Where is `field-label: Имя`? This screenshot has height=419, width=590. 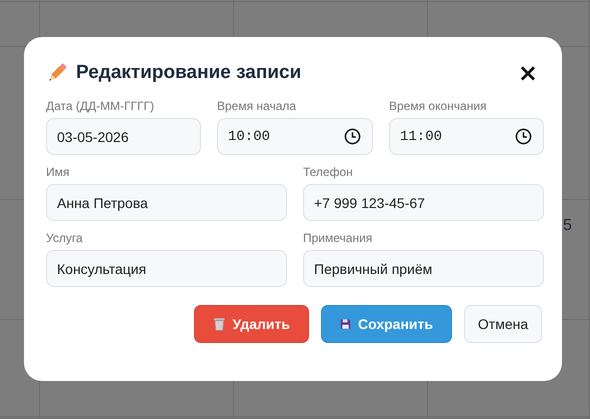
field-label: Имя is located at coordinates (58, 172).